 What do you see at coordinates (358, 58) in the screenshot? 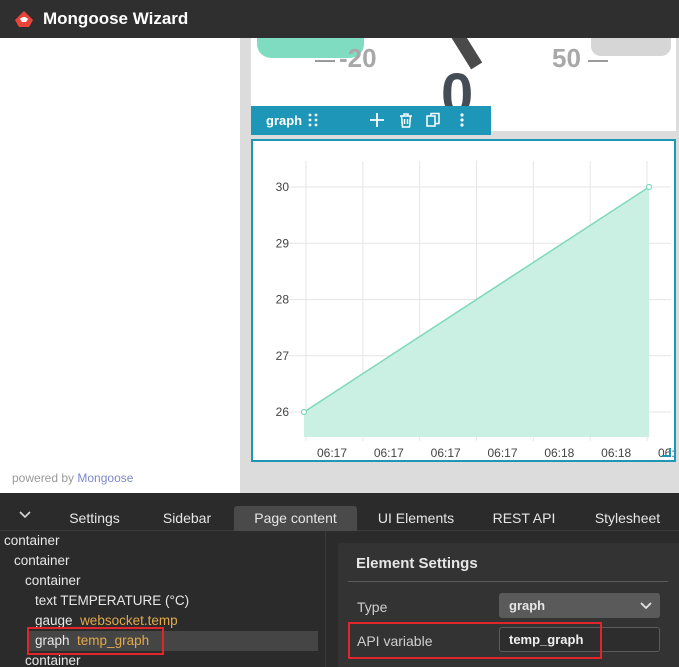
I see `gauge-min-label: -20` at bounding box center [358, 58].